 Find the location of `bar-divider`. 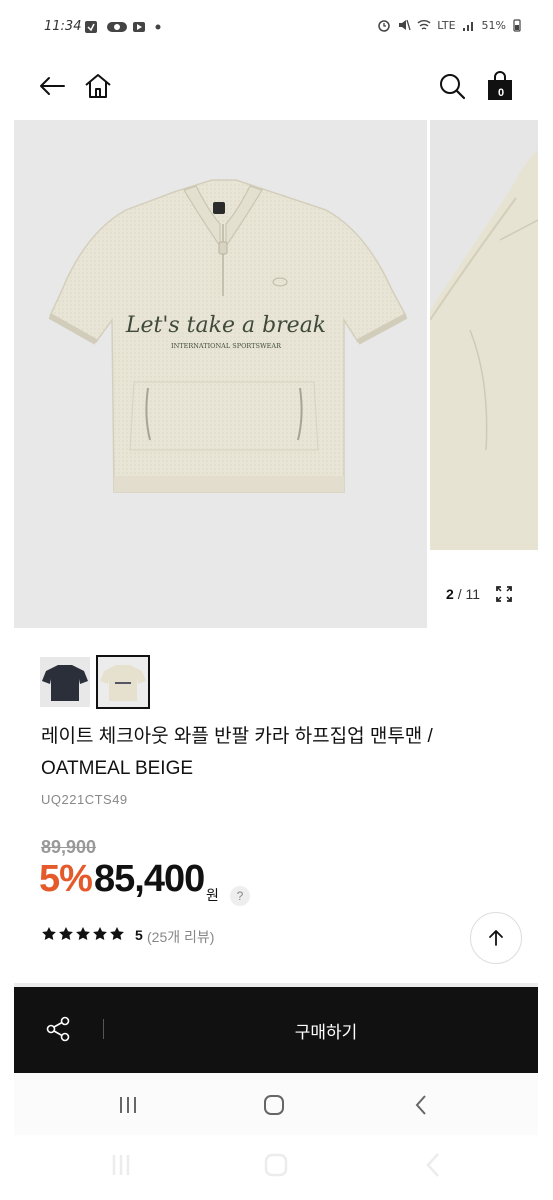

bar-divider is located at coordinates (103, 1029).